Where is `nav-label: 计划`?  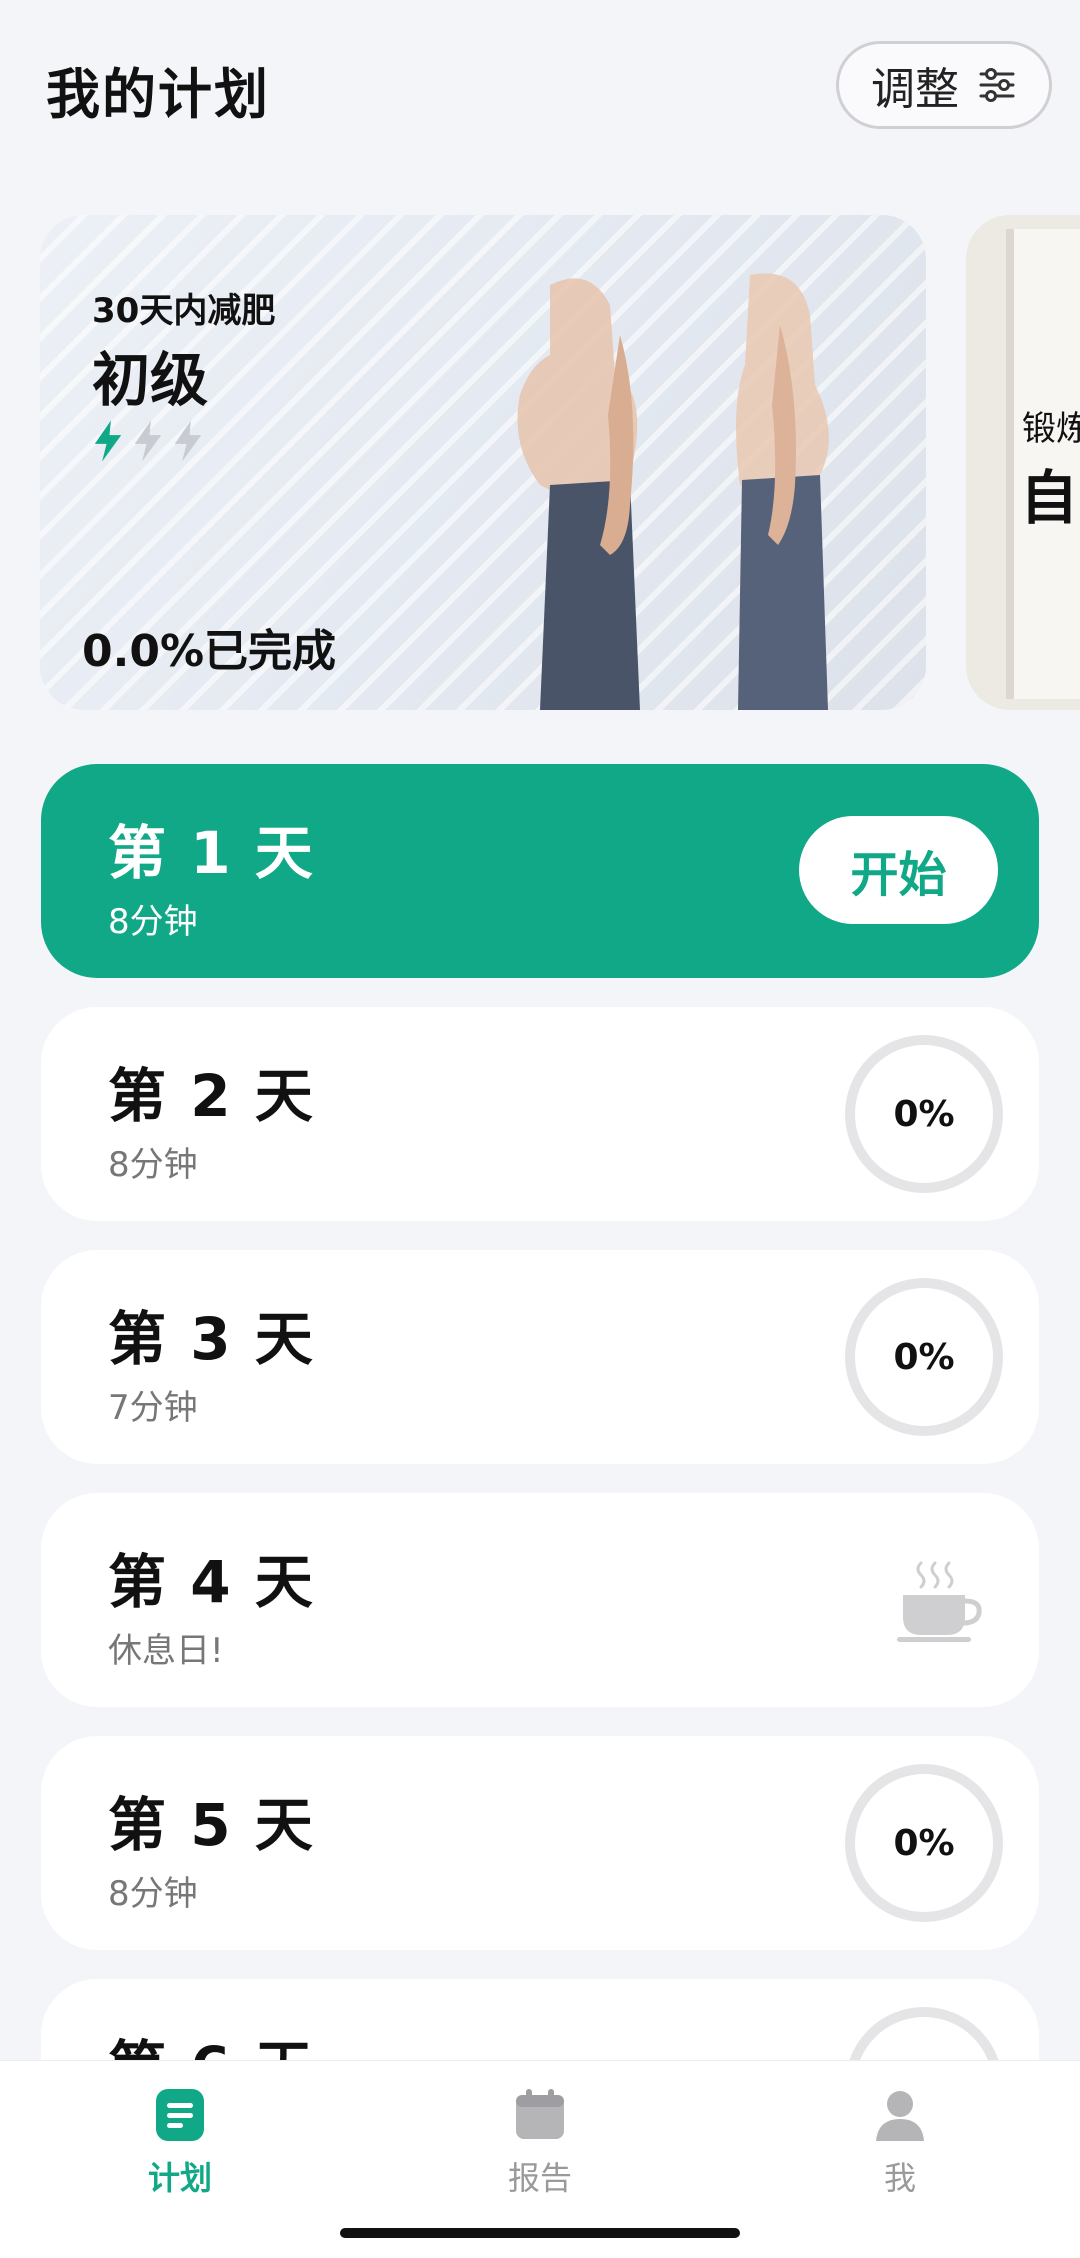
nav-label: 计划 is located at coordinates (179, 2178).